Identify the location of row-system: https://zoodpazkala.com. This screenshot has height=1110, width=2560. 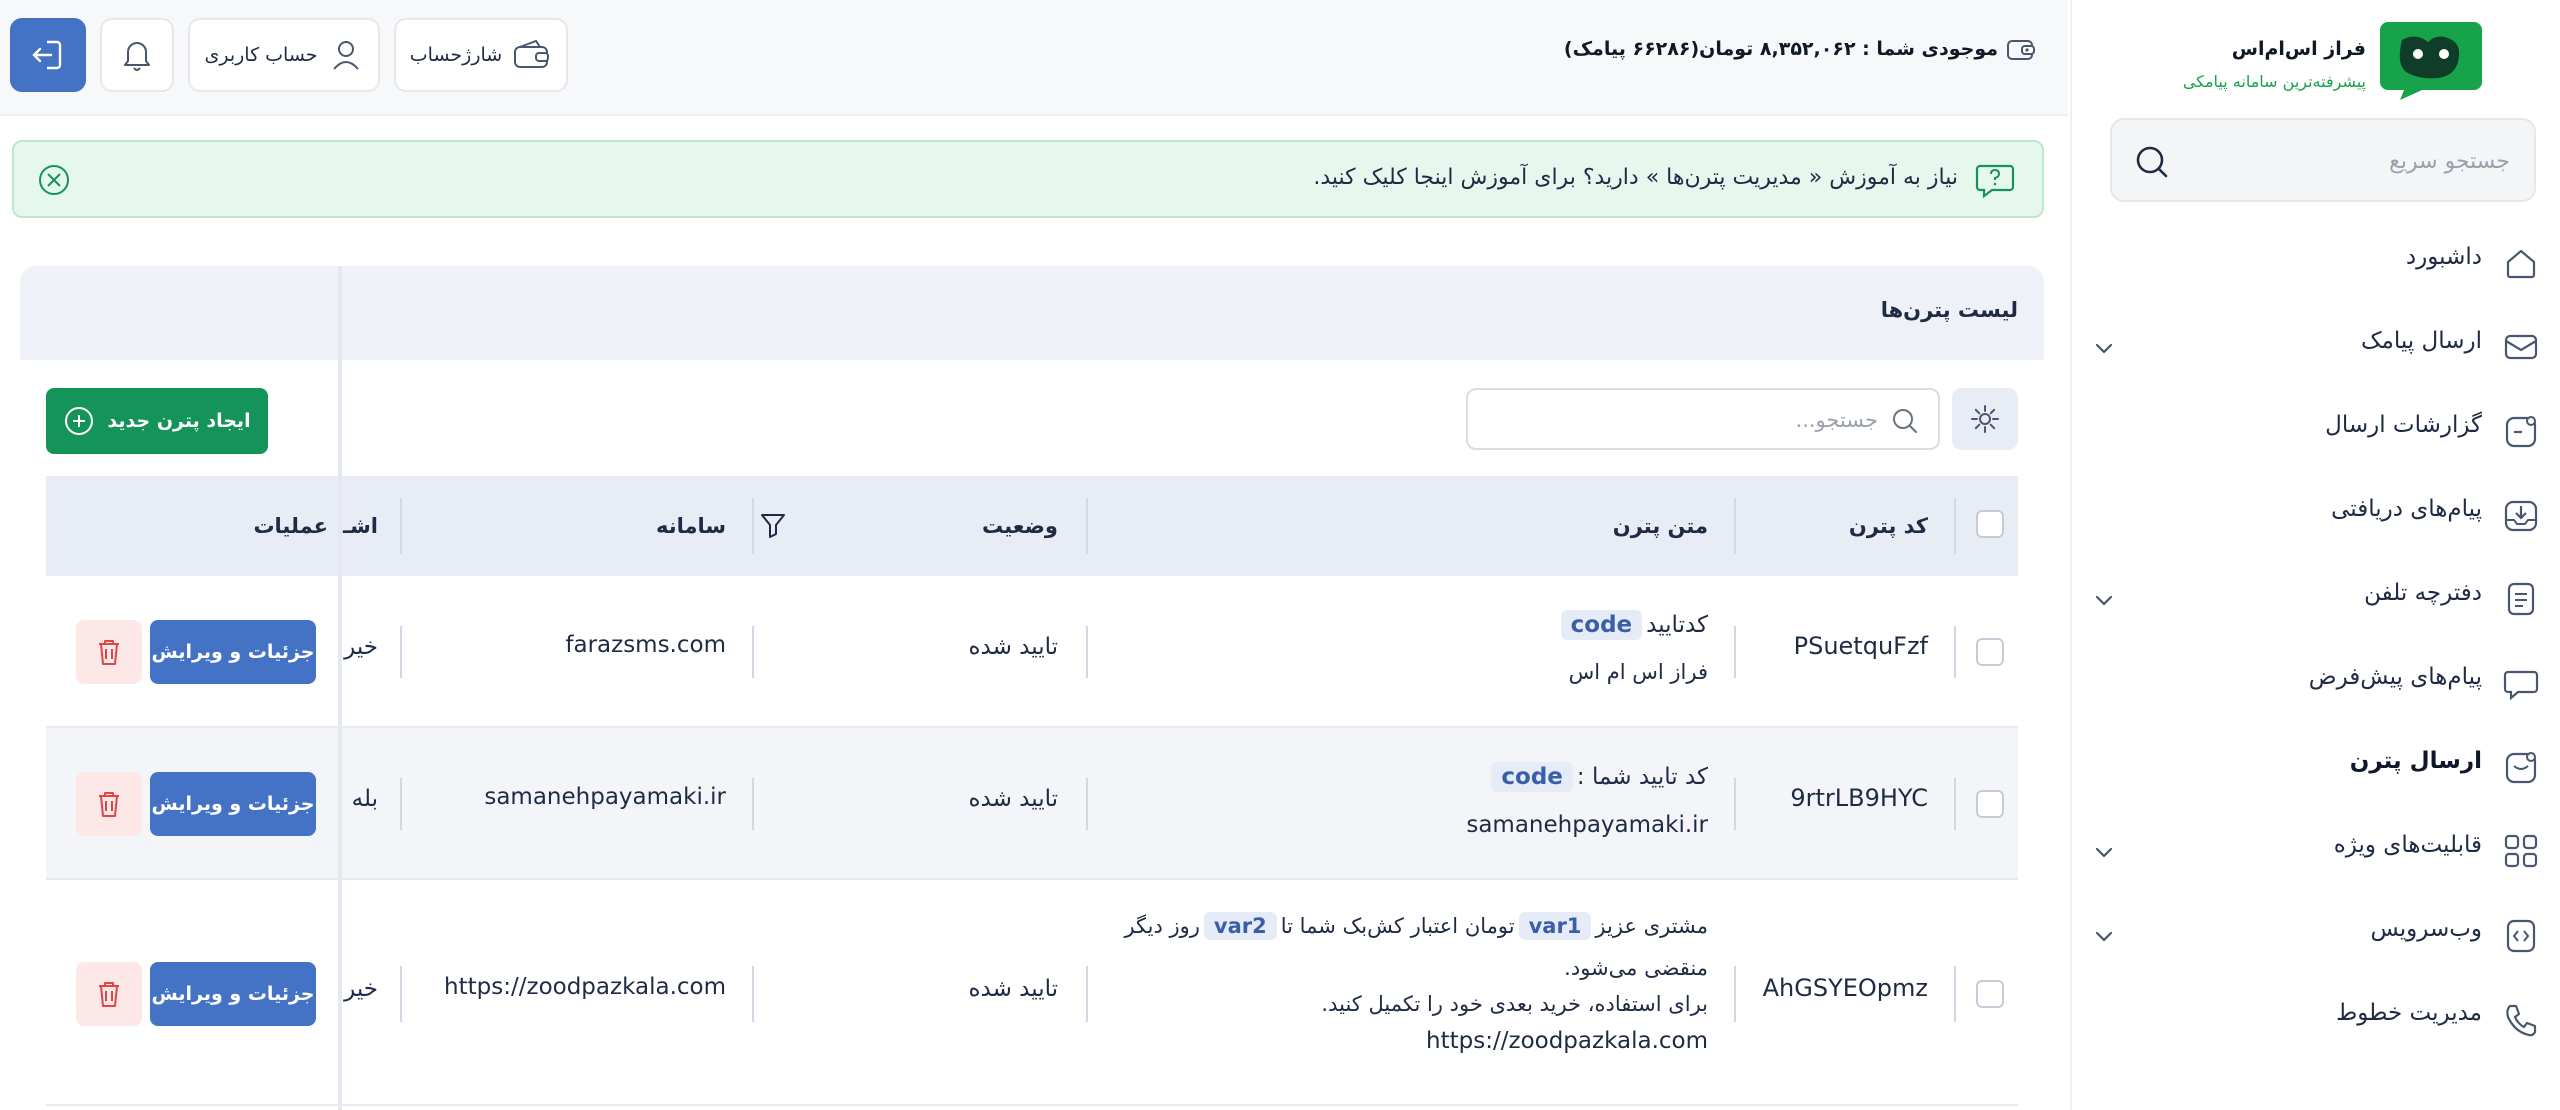
(585, 987).